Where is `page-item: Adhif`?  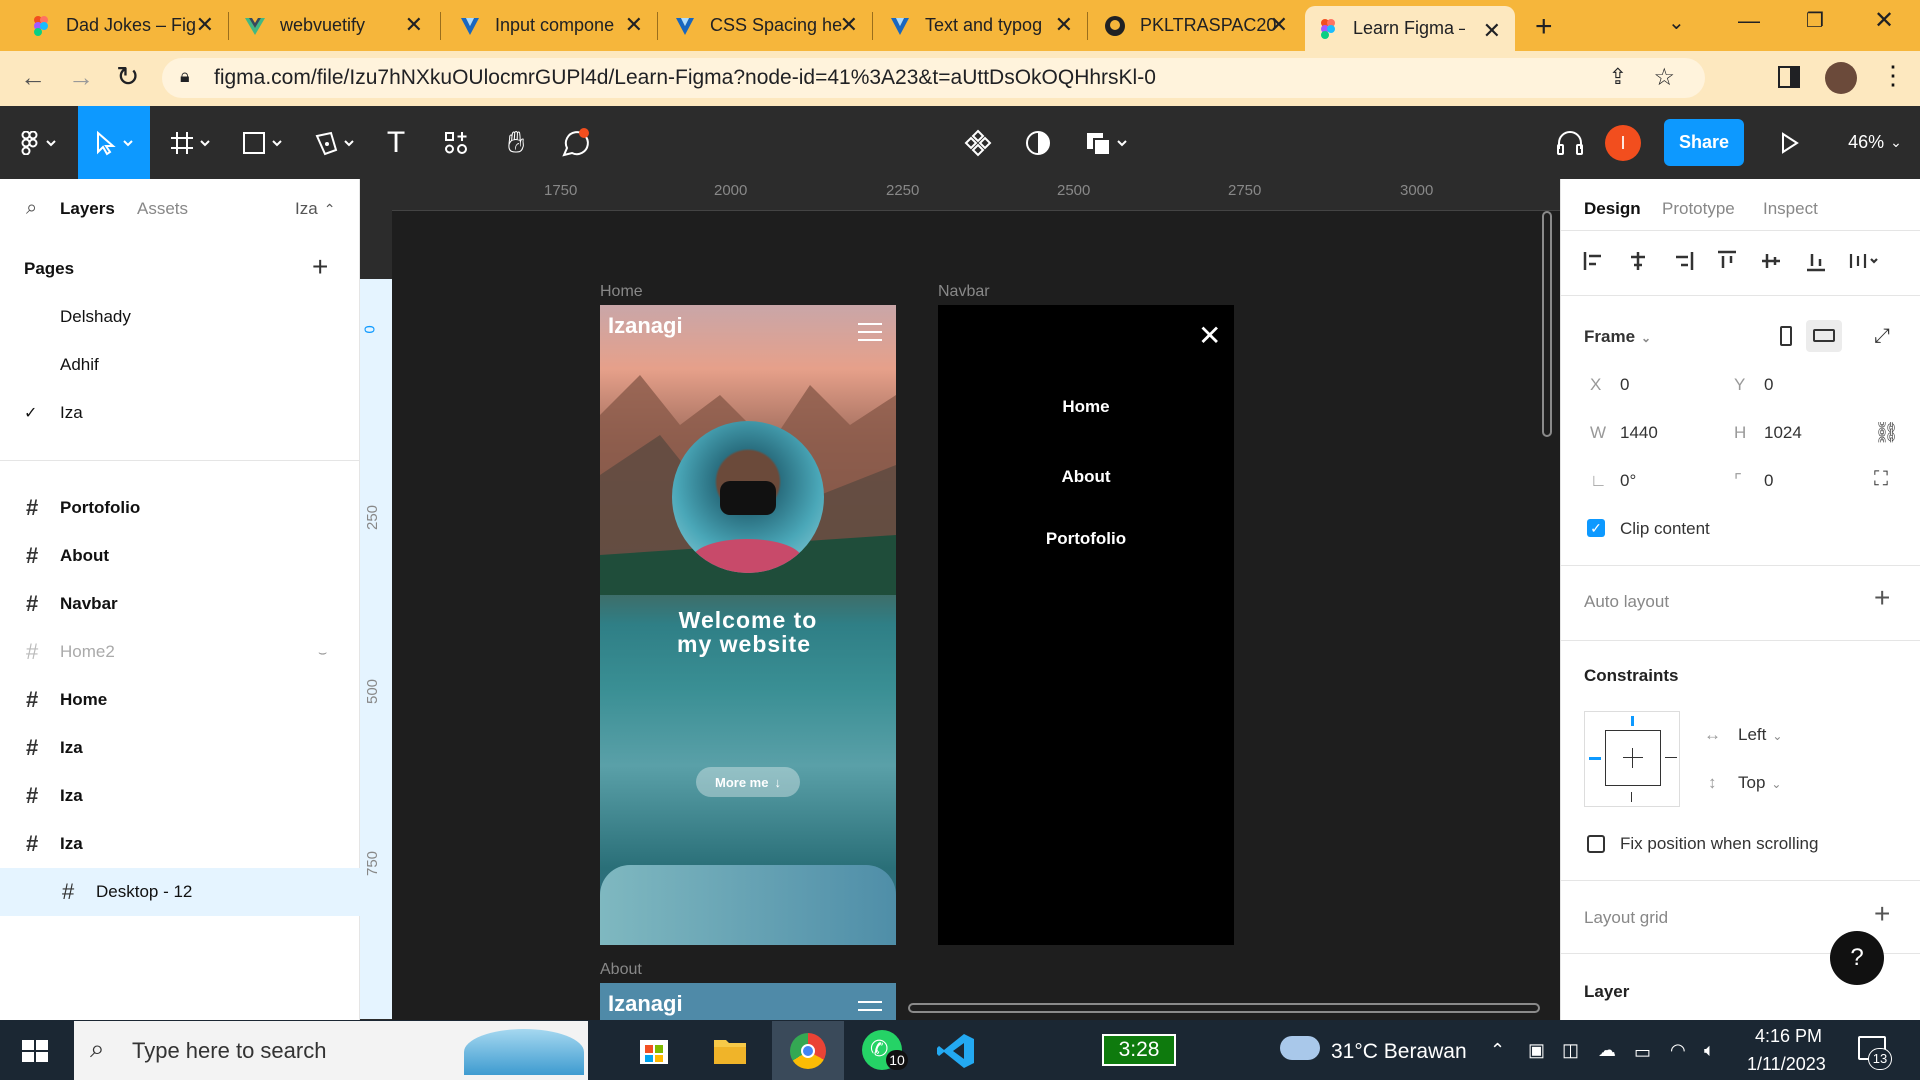 page-item: Adhif is located at coordinates (180, 365).